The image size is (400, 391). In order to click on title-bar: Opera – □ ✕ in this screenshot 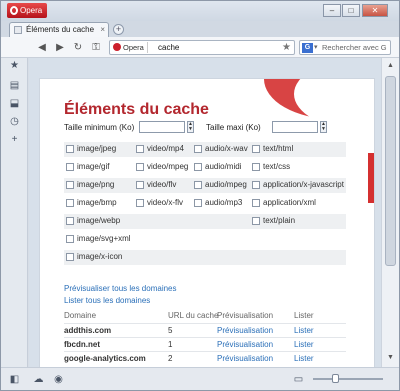, I will do `click(200, 11)`.